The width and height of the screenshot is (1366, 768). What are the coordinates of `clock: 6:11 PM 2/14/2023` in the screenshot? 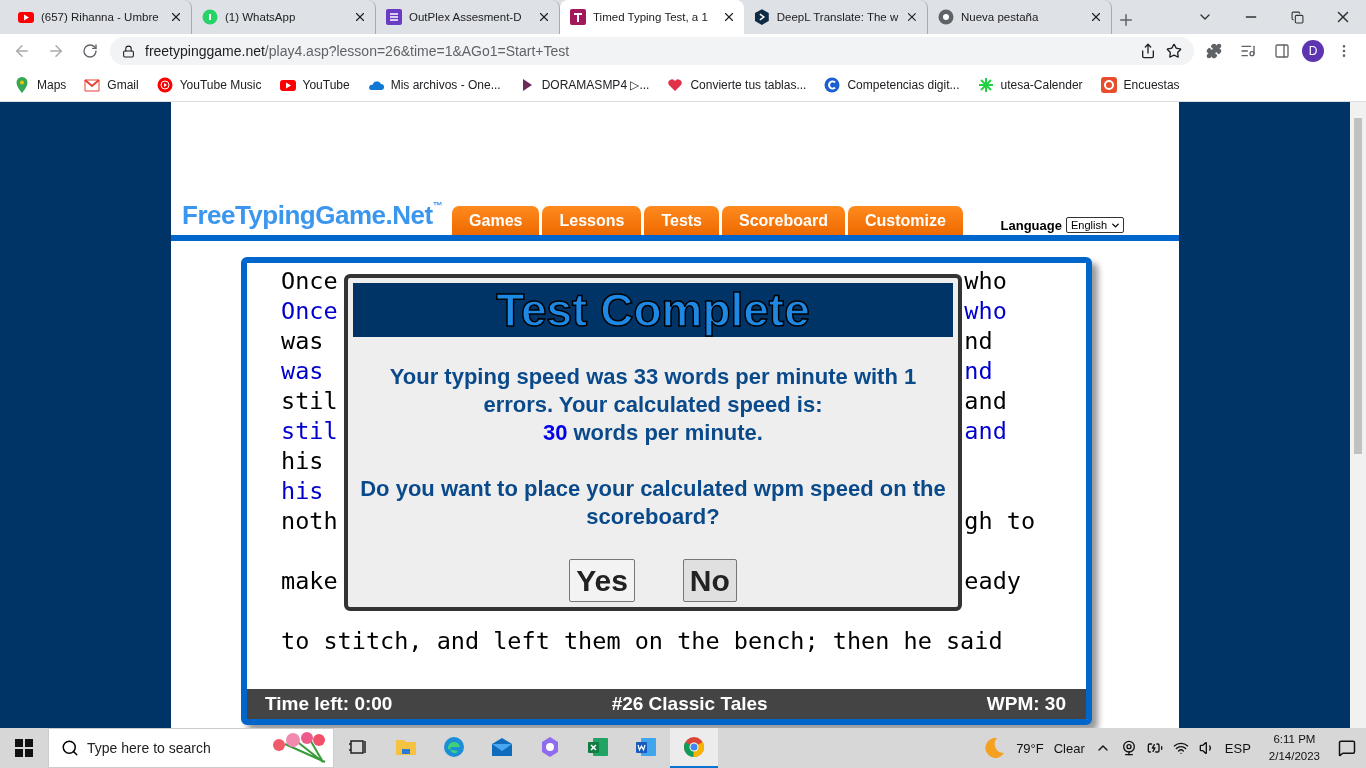 It's located at (1294, 748).